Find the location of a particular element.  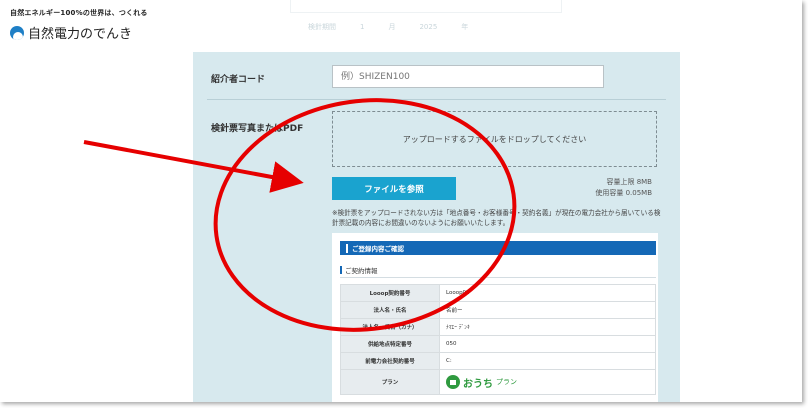

table-row: プラン おうち プラン is located at coordinates (498, 382).